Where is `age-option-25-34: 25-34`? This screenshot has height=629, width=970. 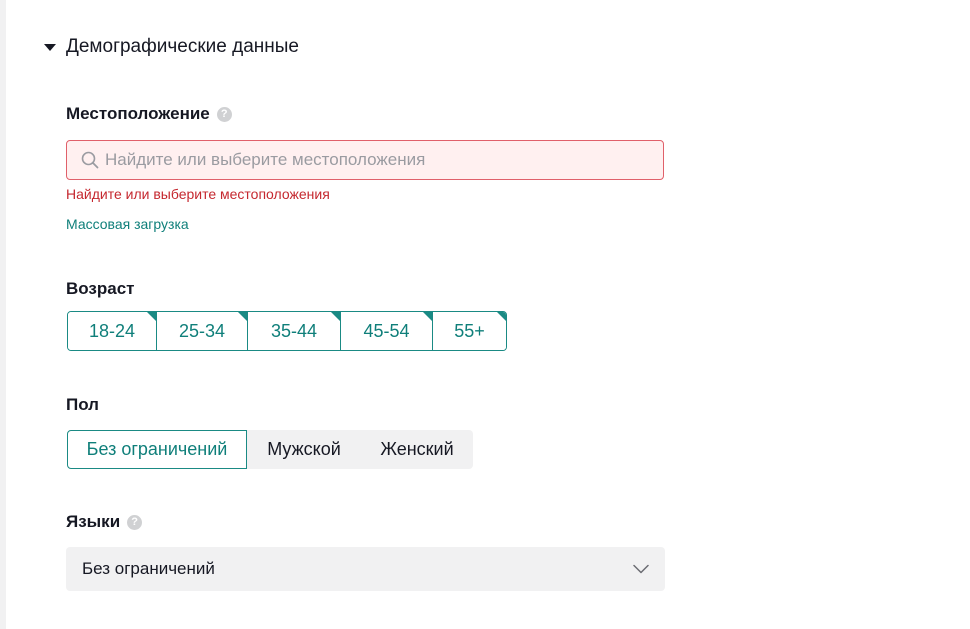
age-option-25-34: 25-34 is located at coordinates (202, 331).